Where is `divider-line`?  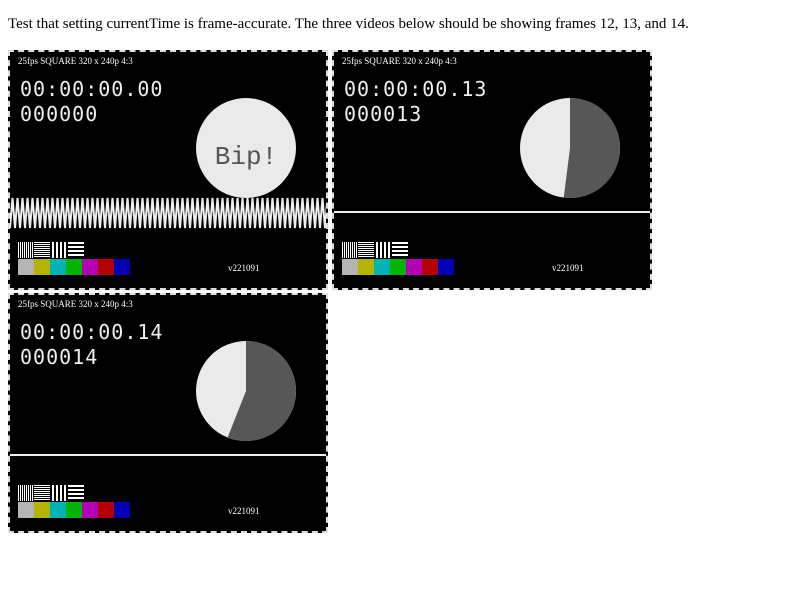 divider-line is located at coordinates (168, 455).